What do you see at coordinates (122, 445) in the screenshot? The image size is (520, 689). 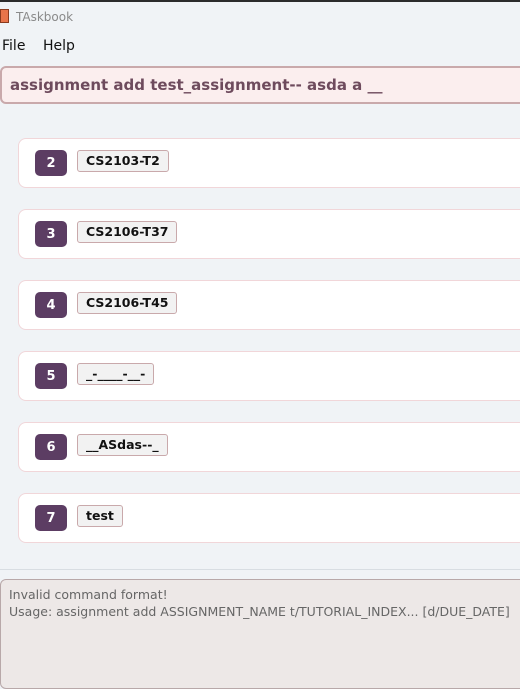 I see `tutorial-name-tag: __ASdas--_` at bounding box center [122, 445].